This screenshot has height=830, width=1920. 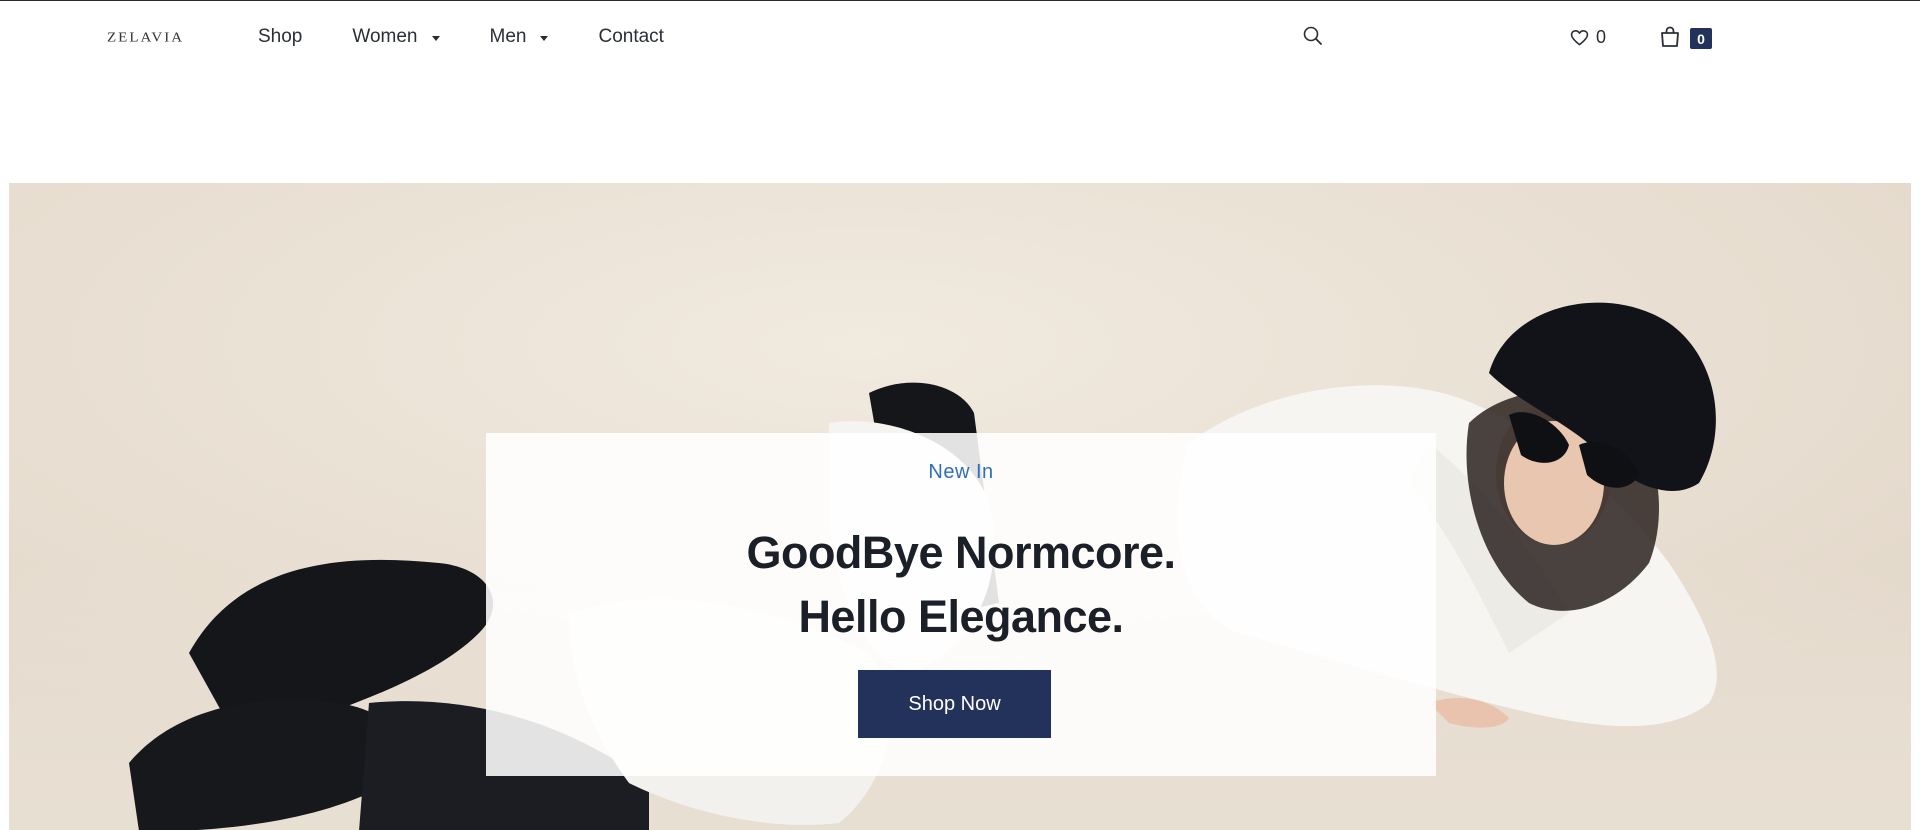 I want to click on shop-now-button: Shop Now, so click(x=954, y=704).